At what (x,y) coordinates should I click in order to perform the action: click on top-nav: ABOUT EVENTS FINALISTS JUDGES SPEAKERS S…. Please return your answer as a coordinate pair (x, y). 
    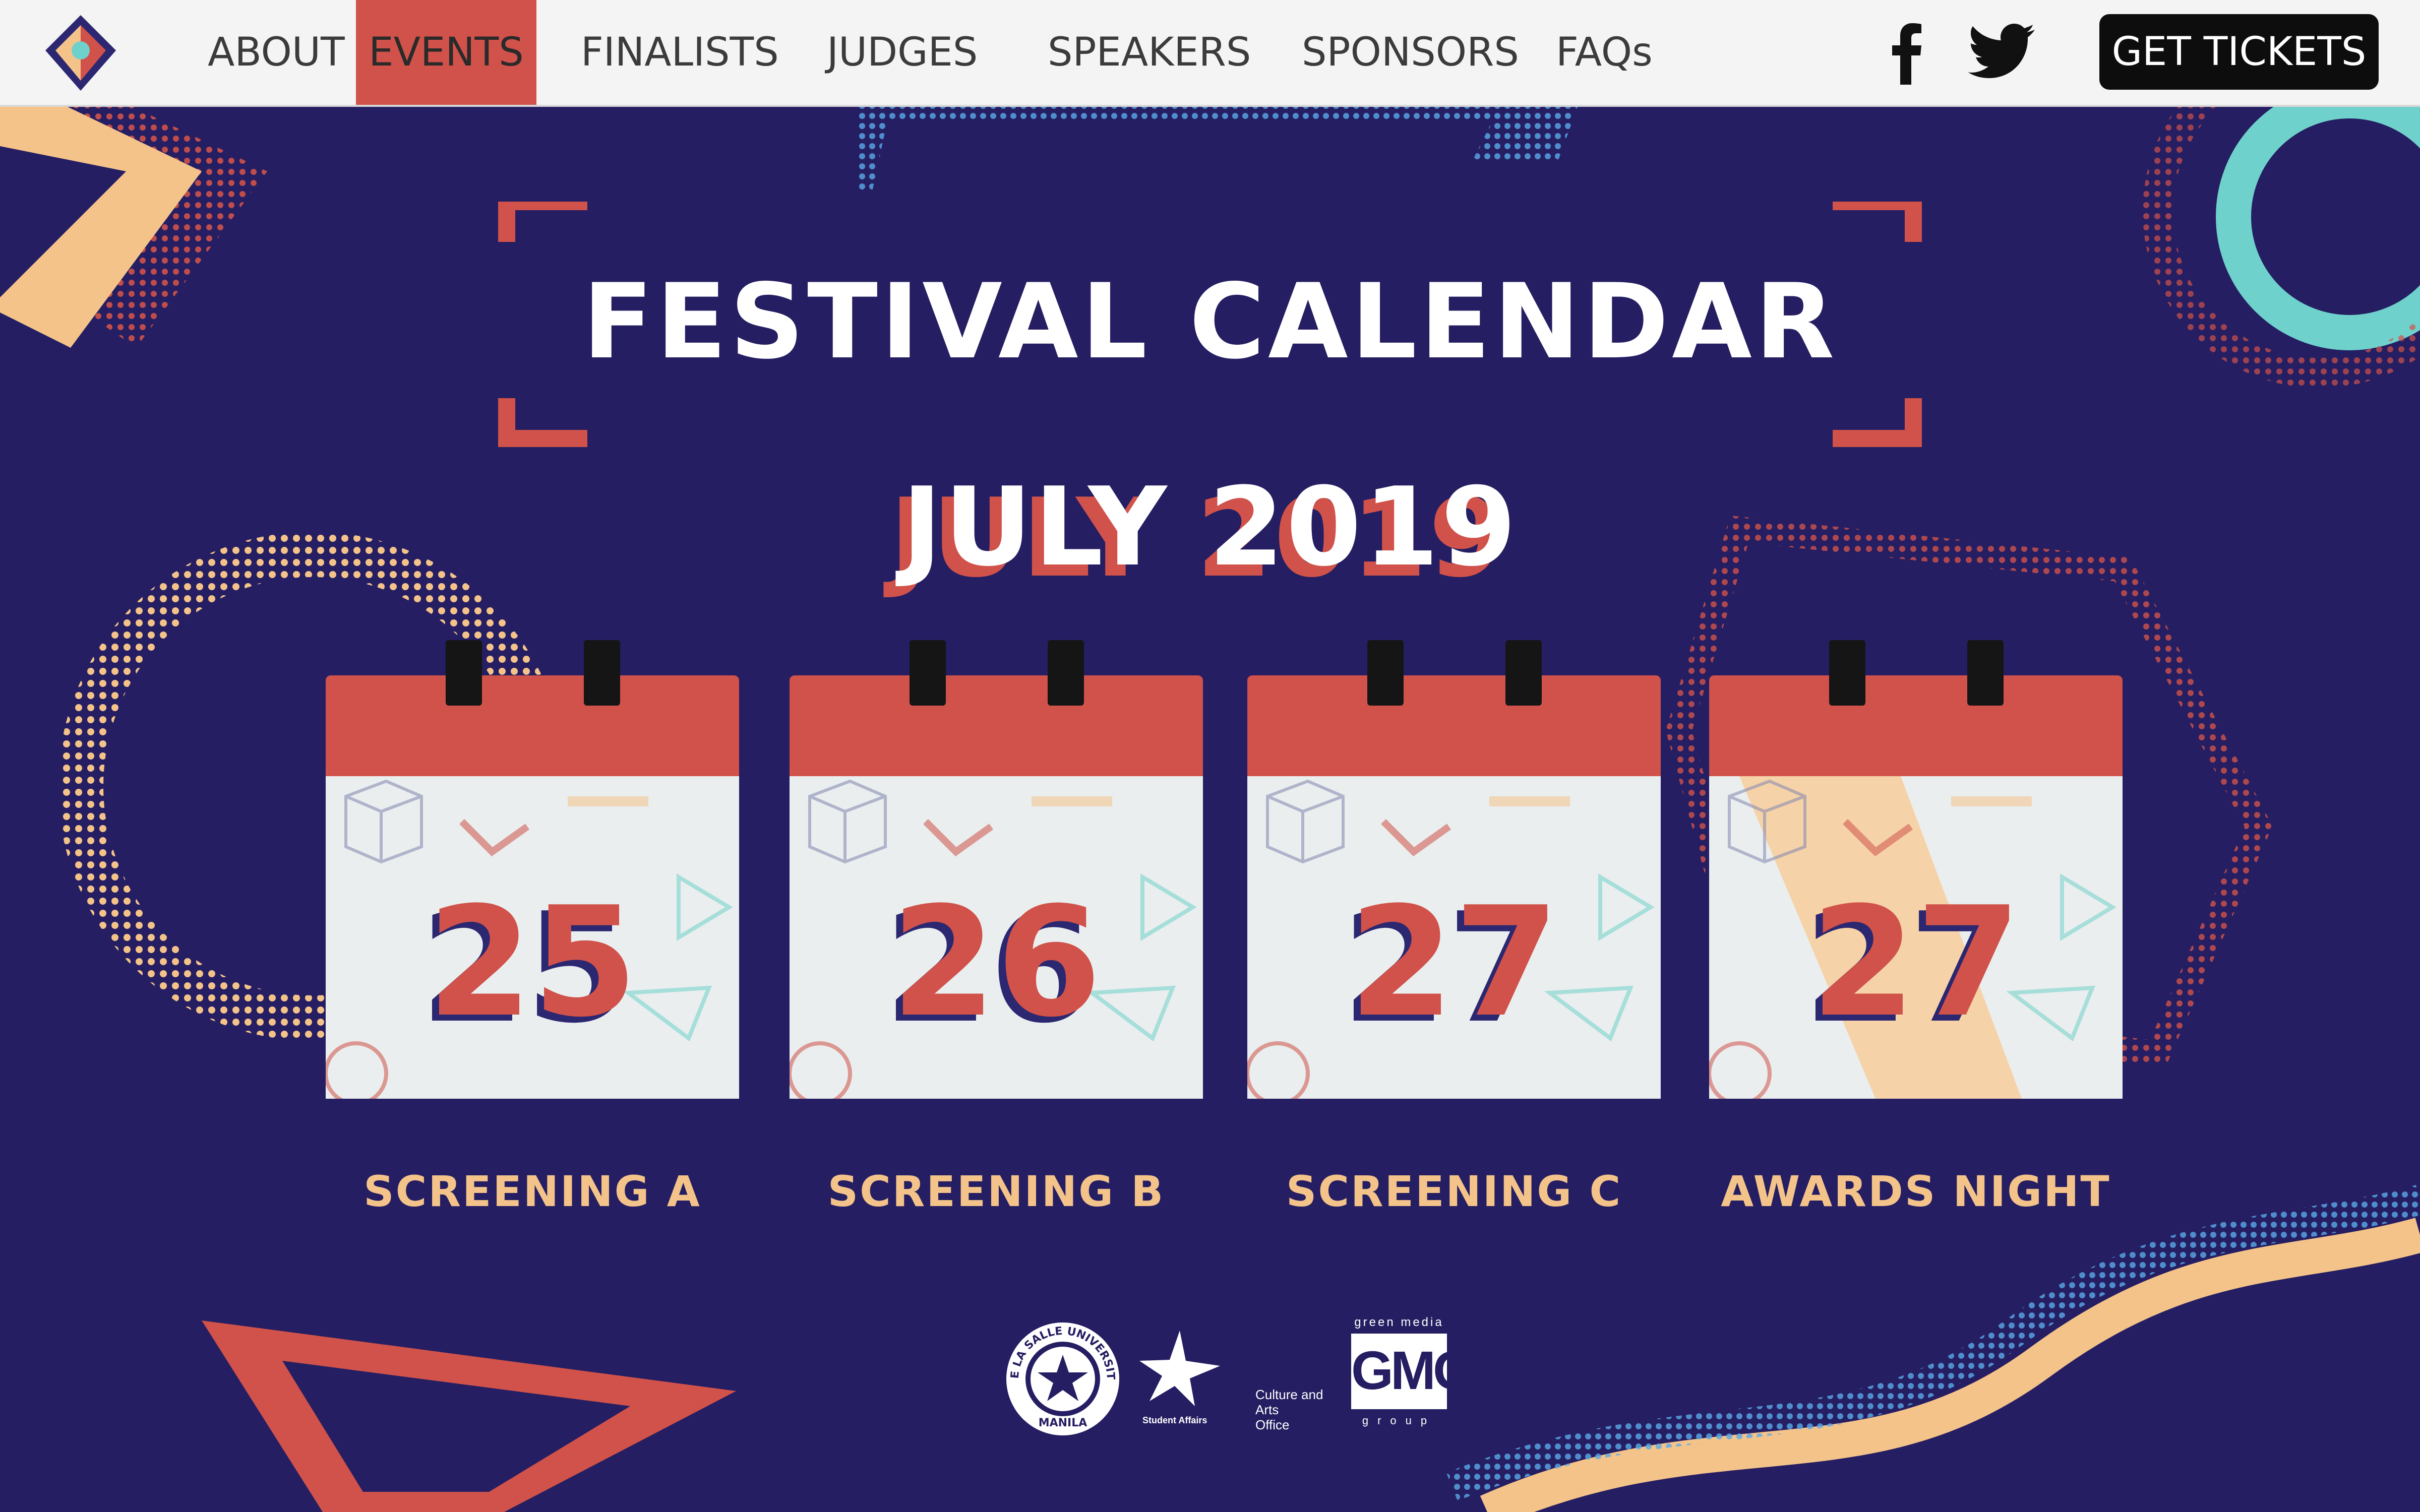
    Looking at the image, I should click on (1210, 54).